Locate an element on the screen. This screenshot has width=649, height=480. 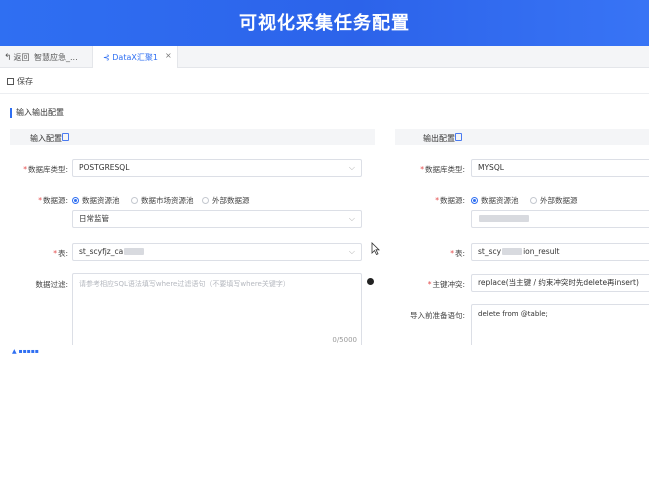
tab-datax-label: DataX汇聚1 is located at coordinates (135, 57).